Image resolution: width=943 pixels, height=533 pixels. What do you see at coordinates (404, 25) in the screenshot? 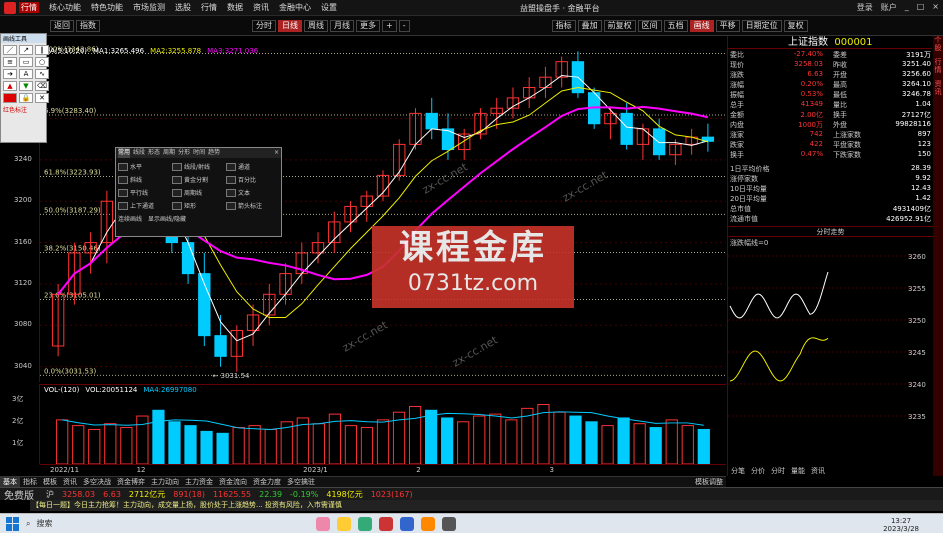
I see `zoom-out-button: -` at bounding box center [404, 25].